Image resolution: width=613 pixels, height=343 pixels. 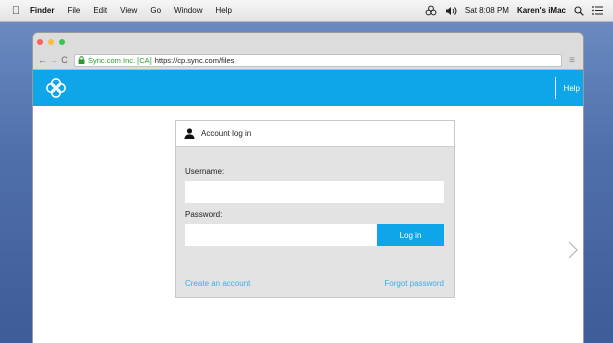 I want to click on back-arrow-icon: ←, so click(x=42, y=60).